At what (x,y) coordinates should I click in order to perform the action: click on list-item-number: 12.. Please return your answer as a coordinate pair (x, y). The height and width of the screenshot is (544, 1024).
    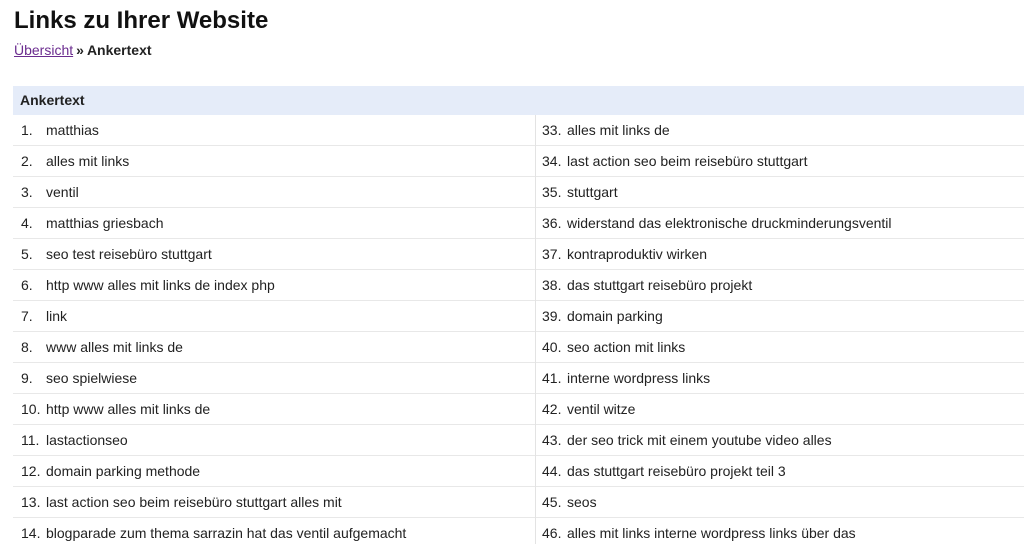
    Looking at the image, I should click on (31, 471).